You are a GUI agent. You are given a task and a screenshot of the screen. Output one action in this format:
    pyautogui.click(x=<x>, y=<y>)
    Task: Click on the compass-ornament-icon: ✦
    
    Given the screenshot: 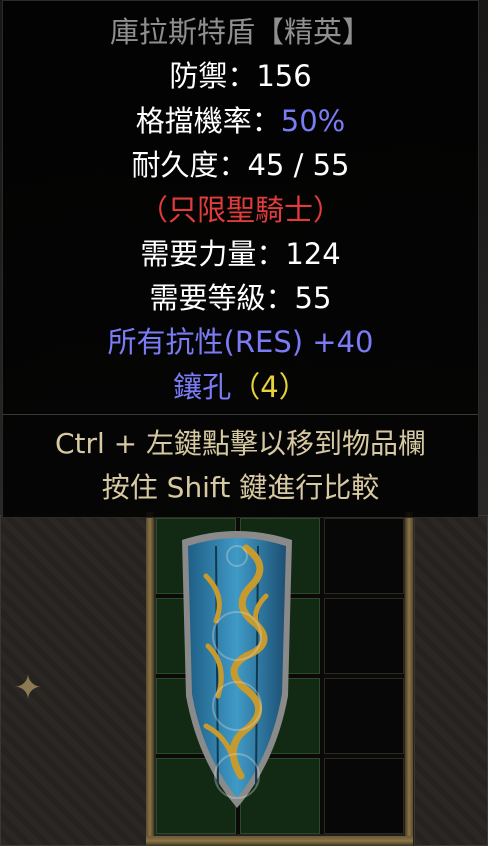 What is the action you would take?
    pyautogui.click(x=28, y=688)
    